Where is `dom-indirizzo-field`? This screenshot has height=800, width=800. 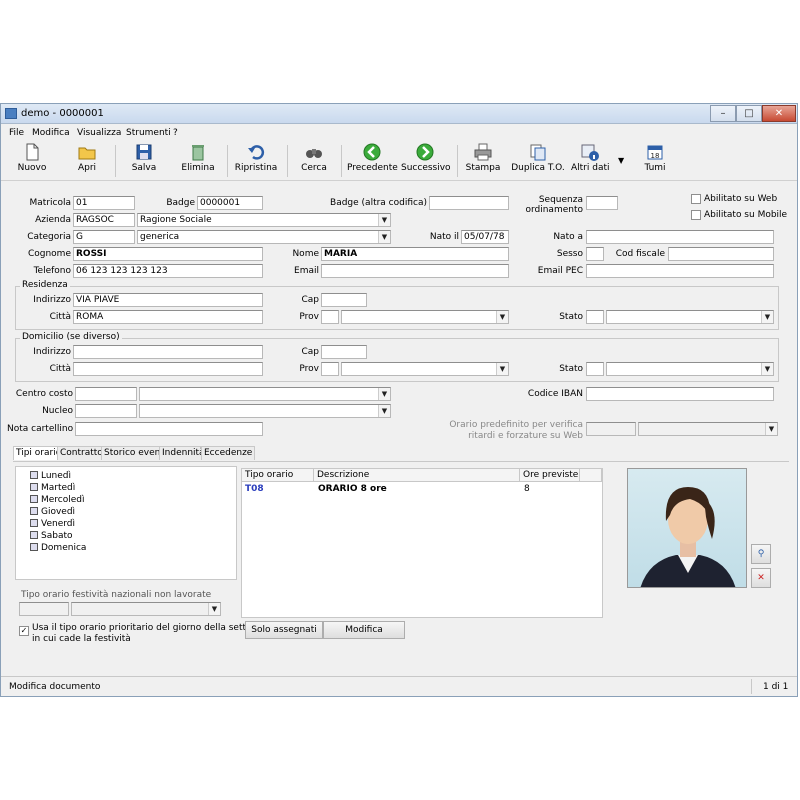 dom-indirizzo-field is located at coordinates (168, 352).